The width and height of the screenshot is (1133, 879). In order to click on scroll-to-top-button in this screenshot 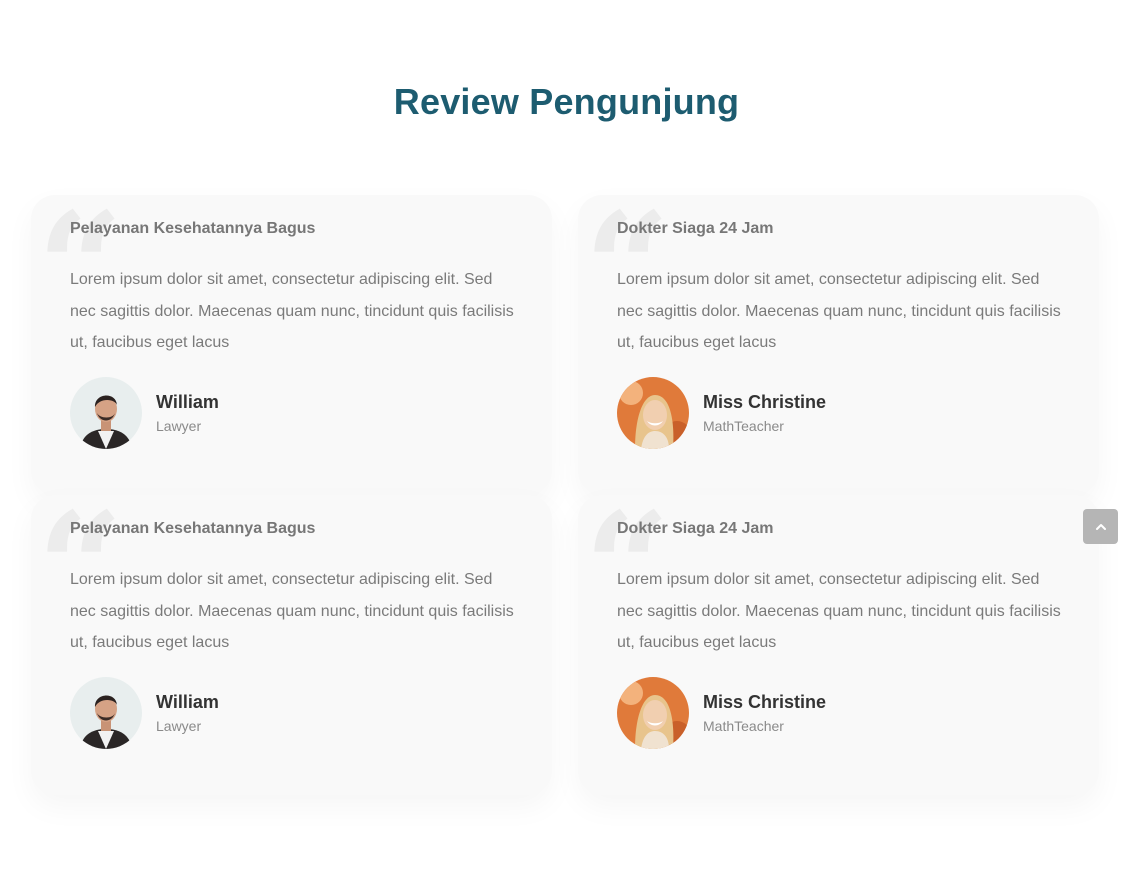, I will do `click(1100, 526)`.